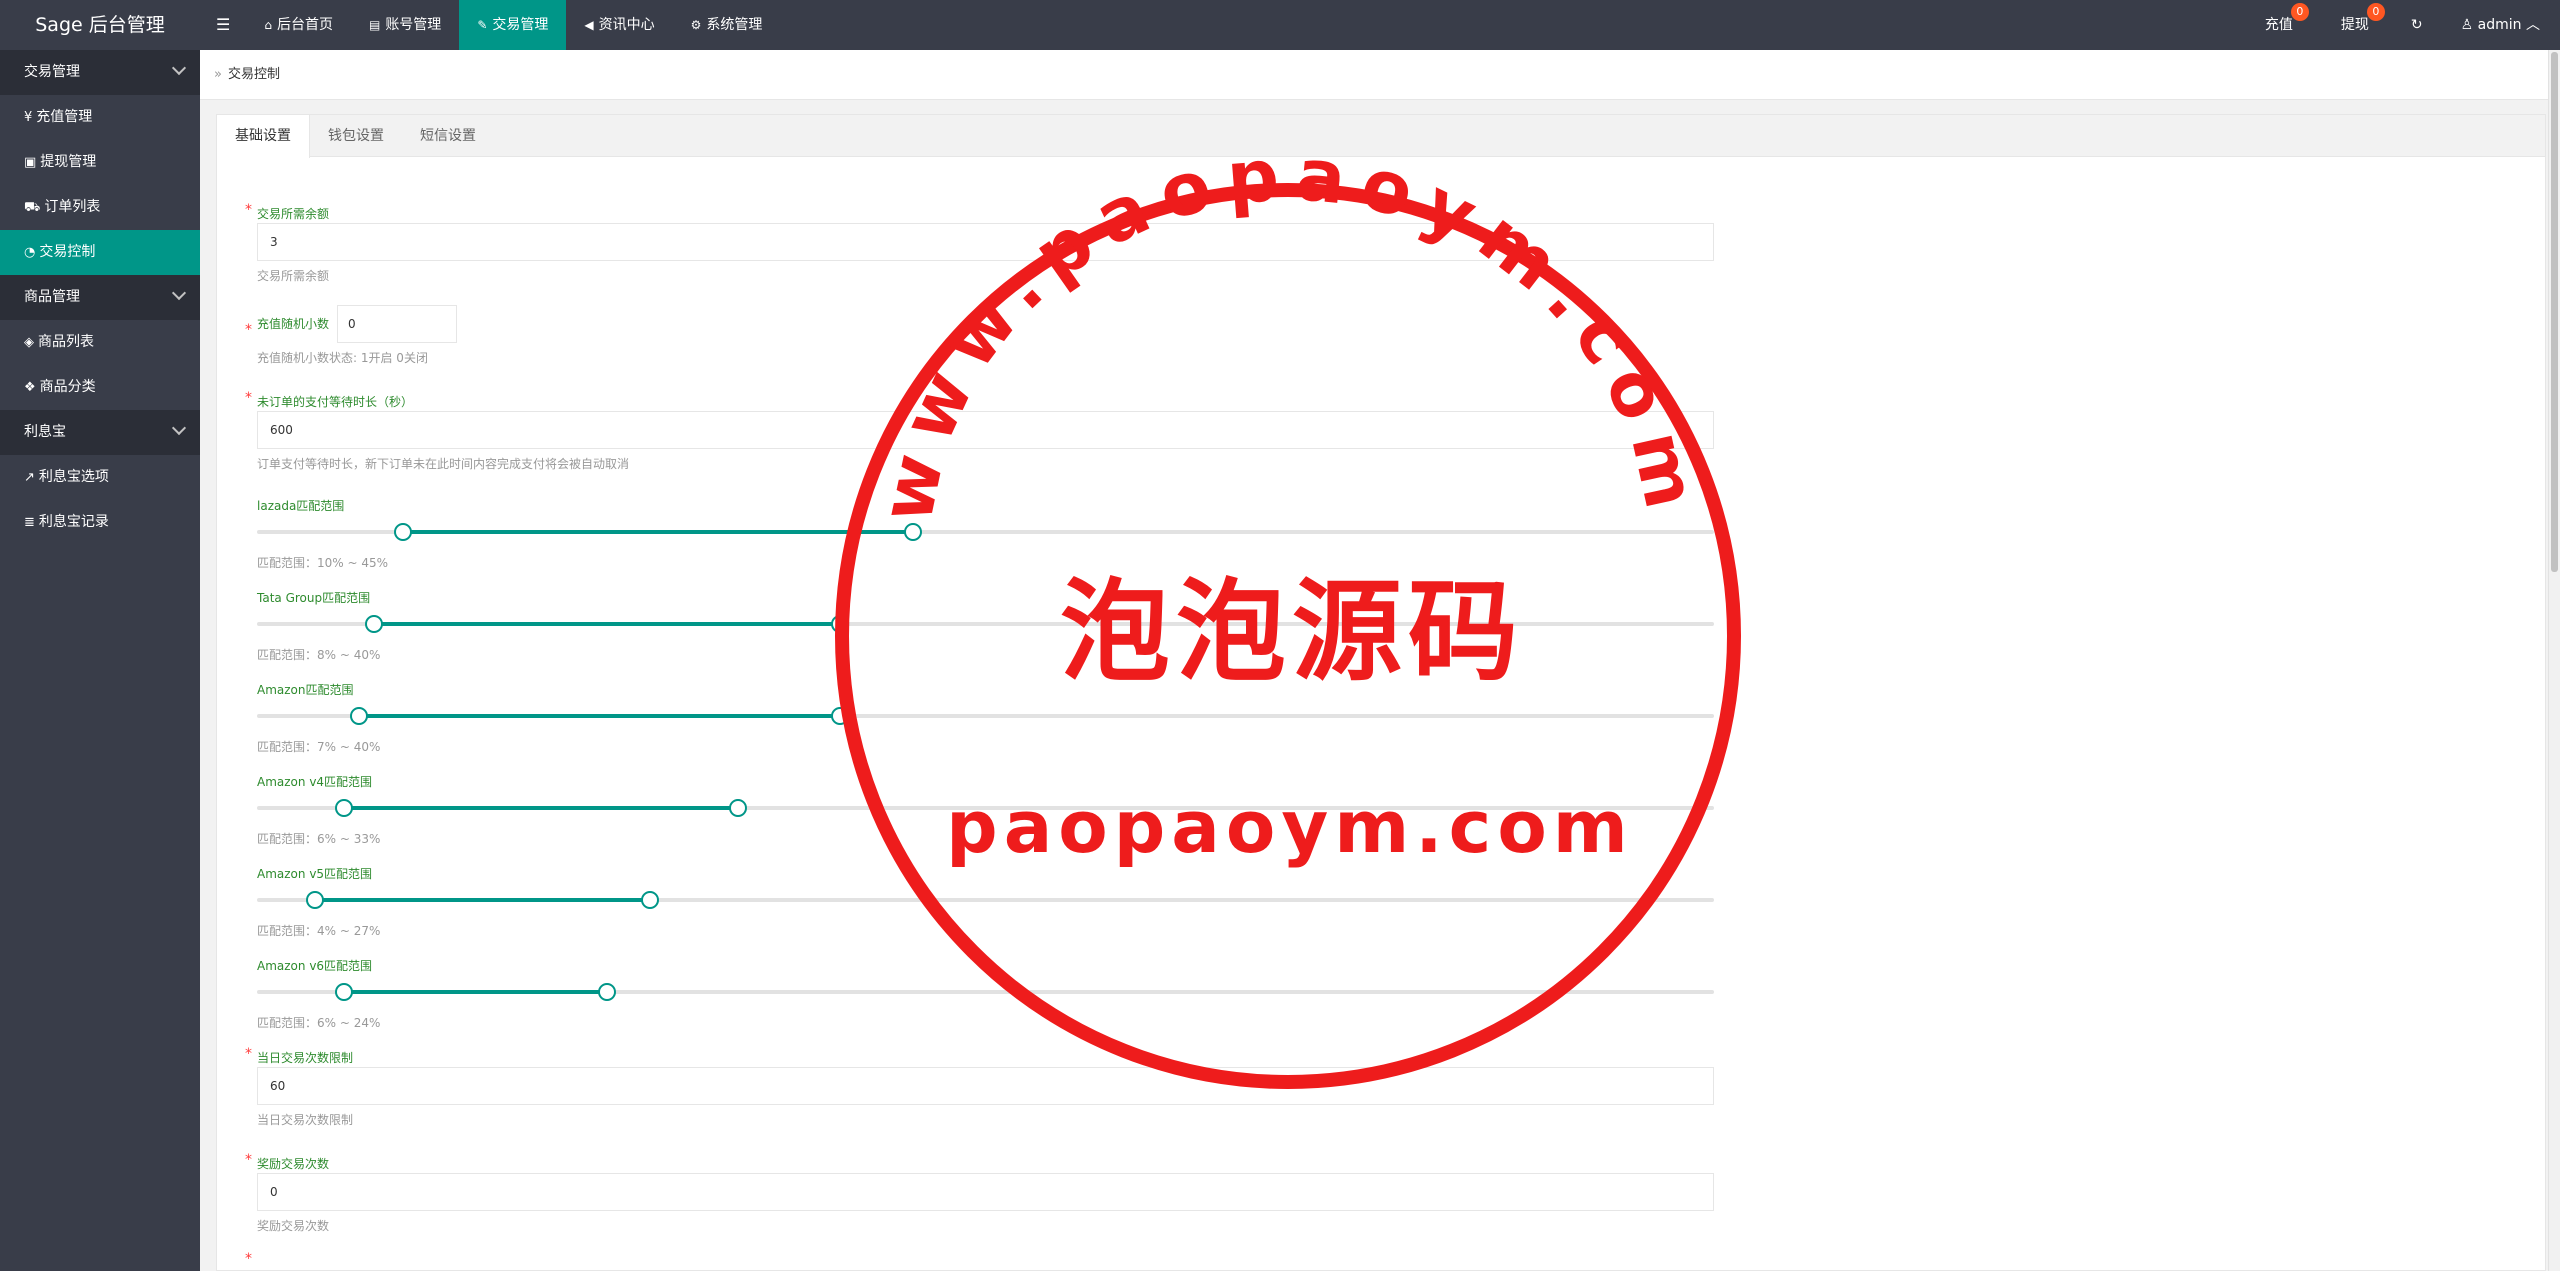  Describe the element at coordinates (100, 117) in the screenshot. I see `sidebar-item-recharge: ¥ 充值管理` at that location.